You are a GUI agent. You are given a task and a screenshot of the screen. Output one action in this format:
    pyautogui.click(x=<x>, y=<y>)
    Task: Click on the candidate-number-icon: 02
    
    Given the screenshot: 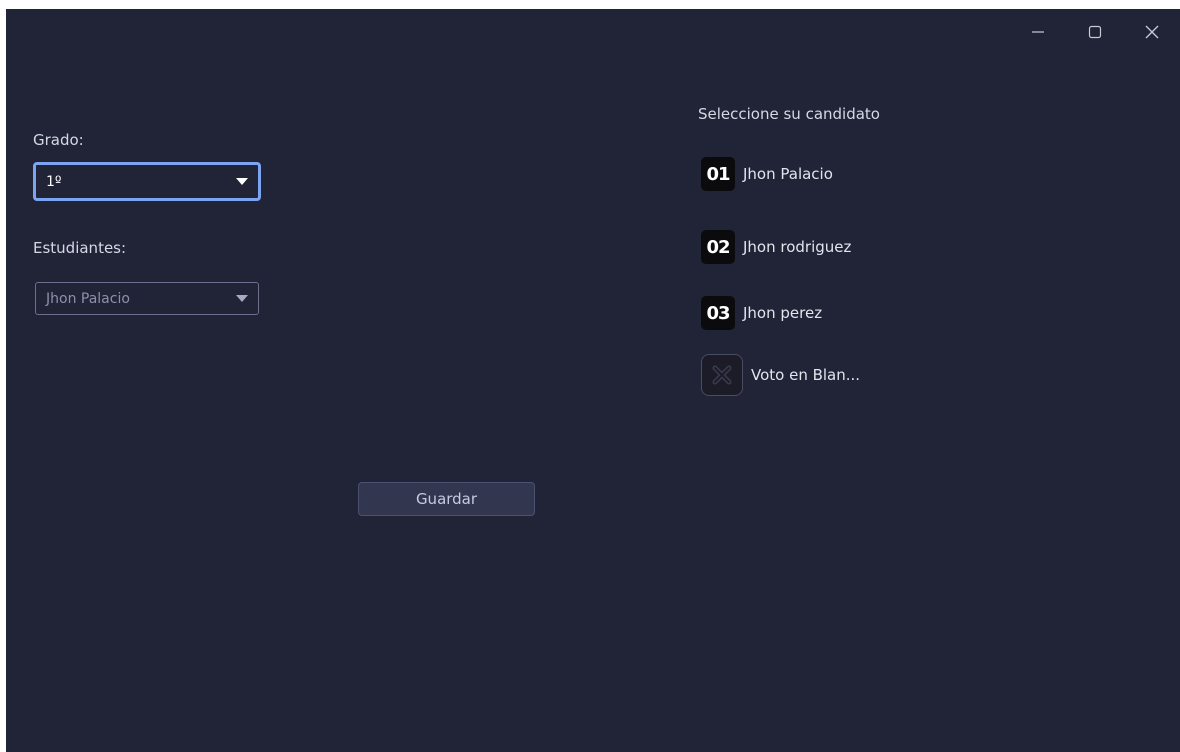 What is the action you would take?
    pyautogui.click(x=718, y=247)
    